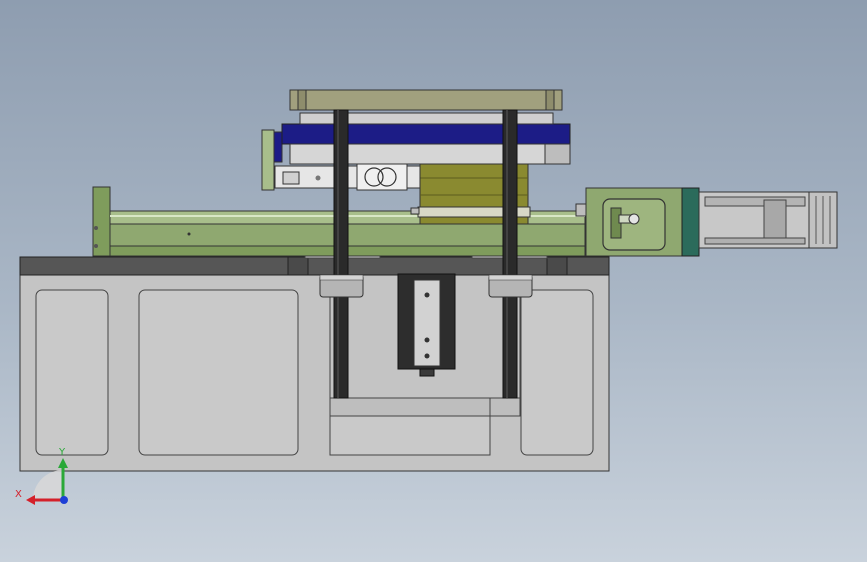 This screenshot has width=867, height=562. I want to click on guide-column-right, so click(510, 254).